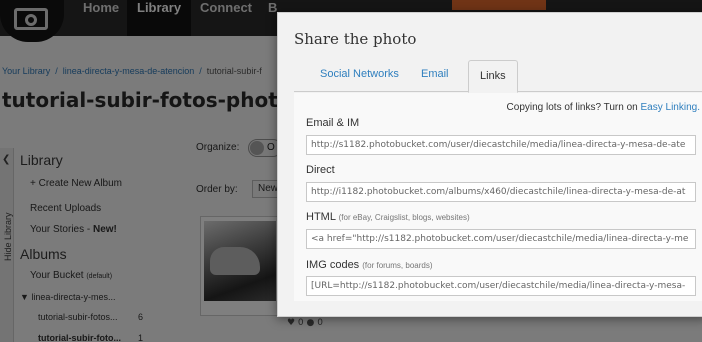  Describe the element at coordinates (359, 74) in the screenshot. I see `tab-social-networks: Social Networks` at that location.